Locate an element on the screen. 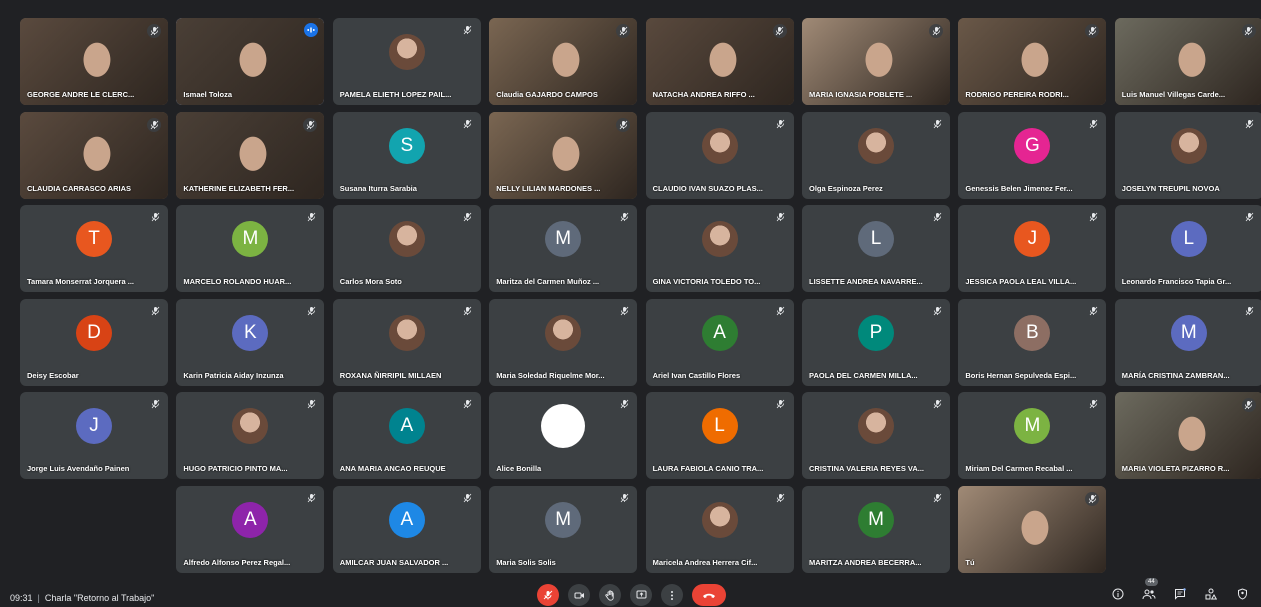  participant-tile: K Karin Patricia Aiday Inzunza is located at coordinates (250, 342).